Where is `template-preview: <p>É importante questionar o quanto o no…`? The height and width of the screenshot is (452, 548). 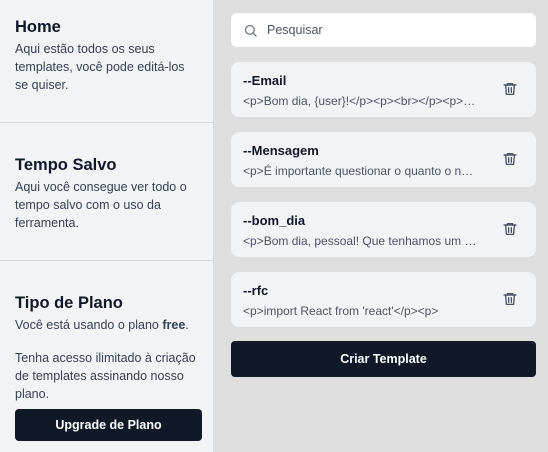 template-preview: <p>É importante questionar o quanto o no… is located at coordinates (361, 171).